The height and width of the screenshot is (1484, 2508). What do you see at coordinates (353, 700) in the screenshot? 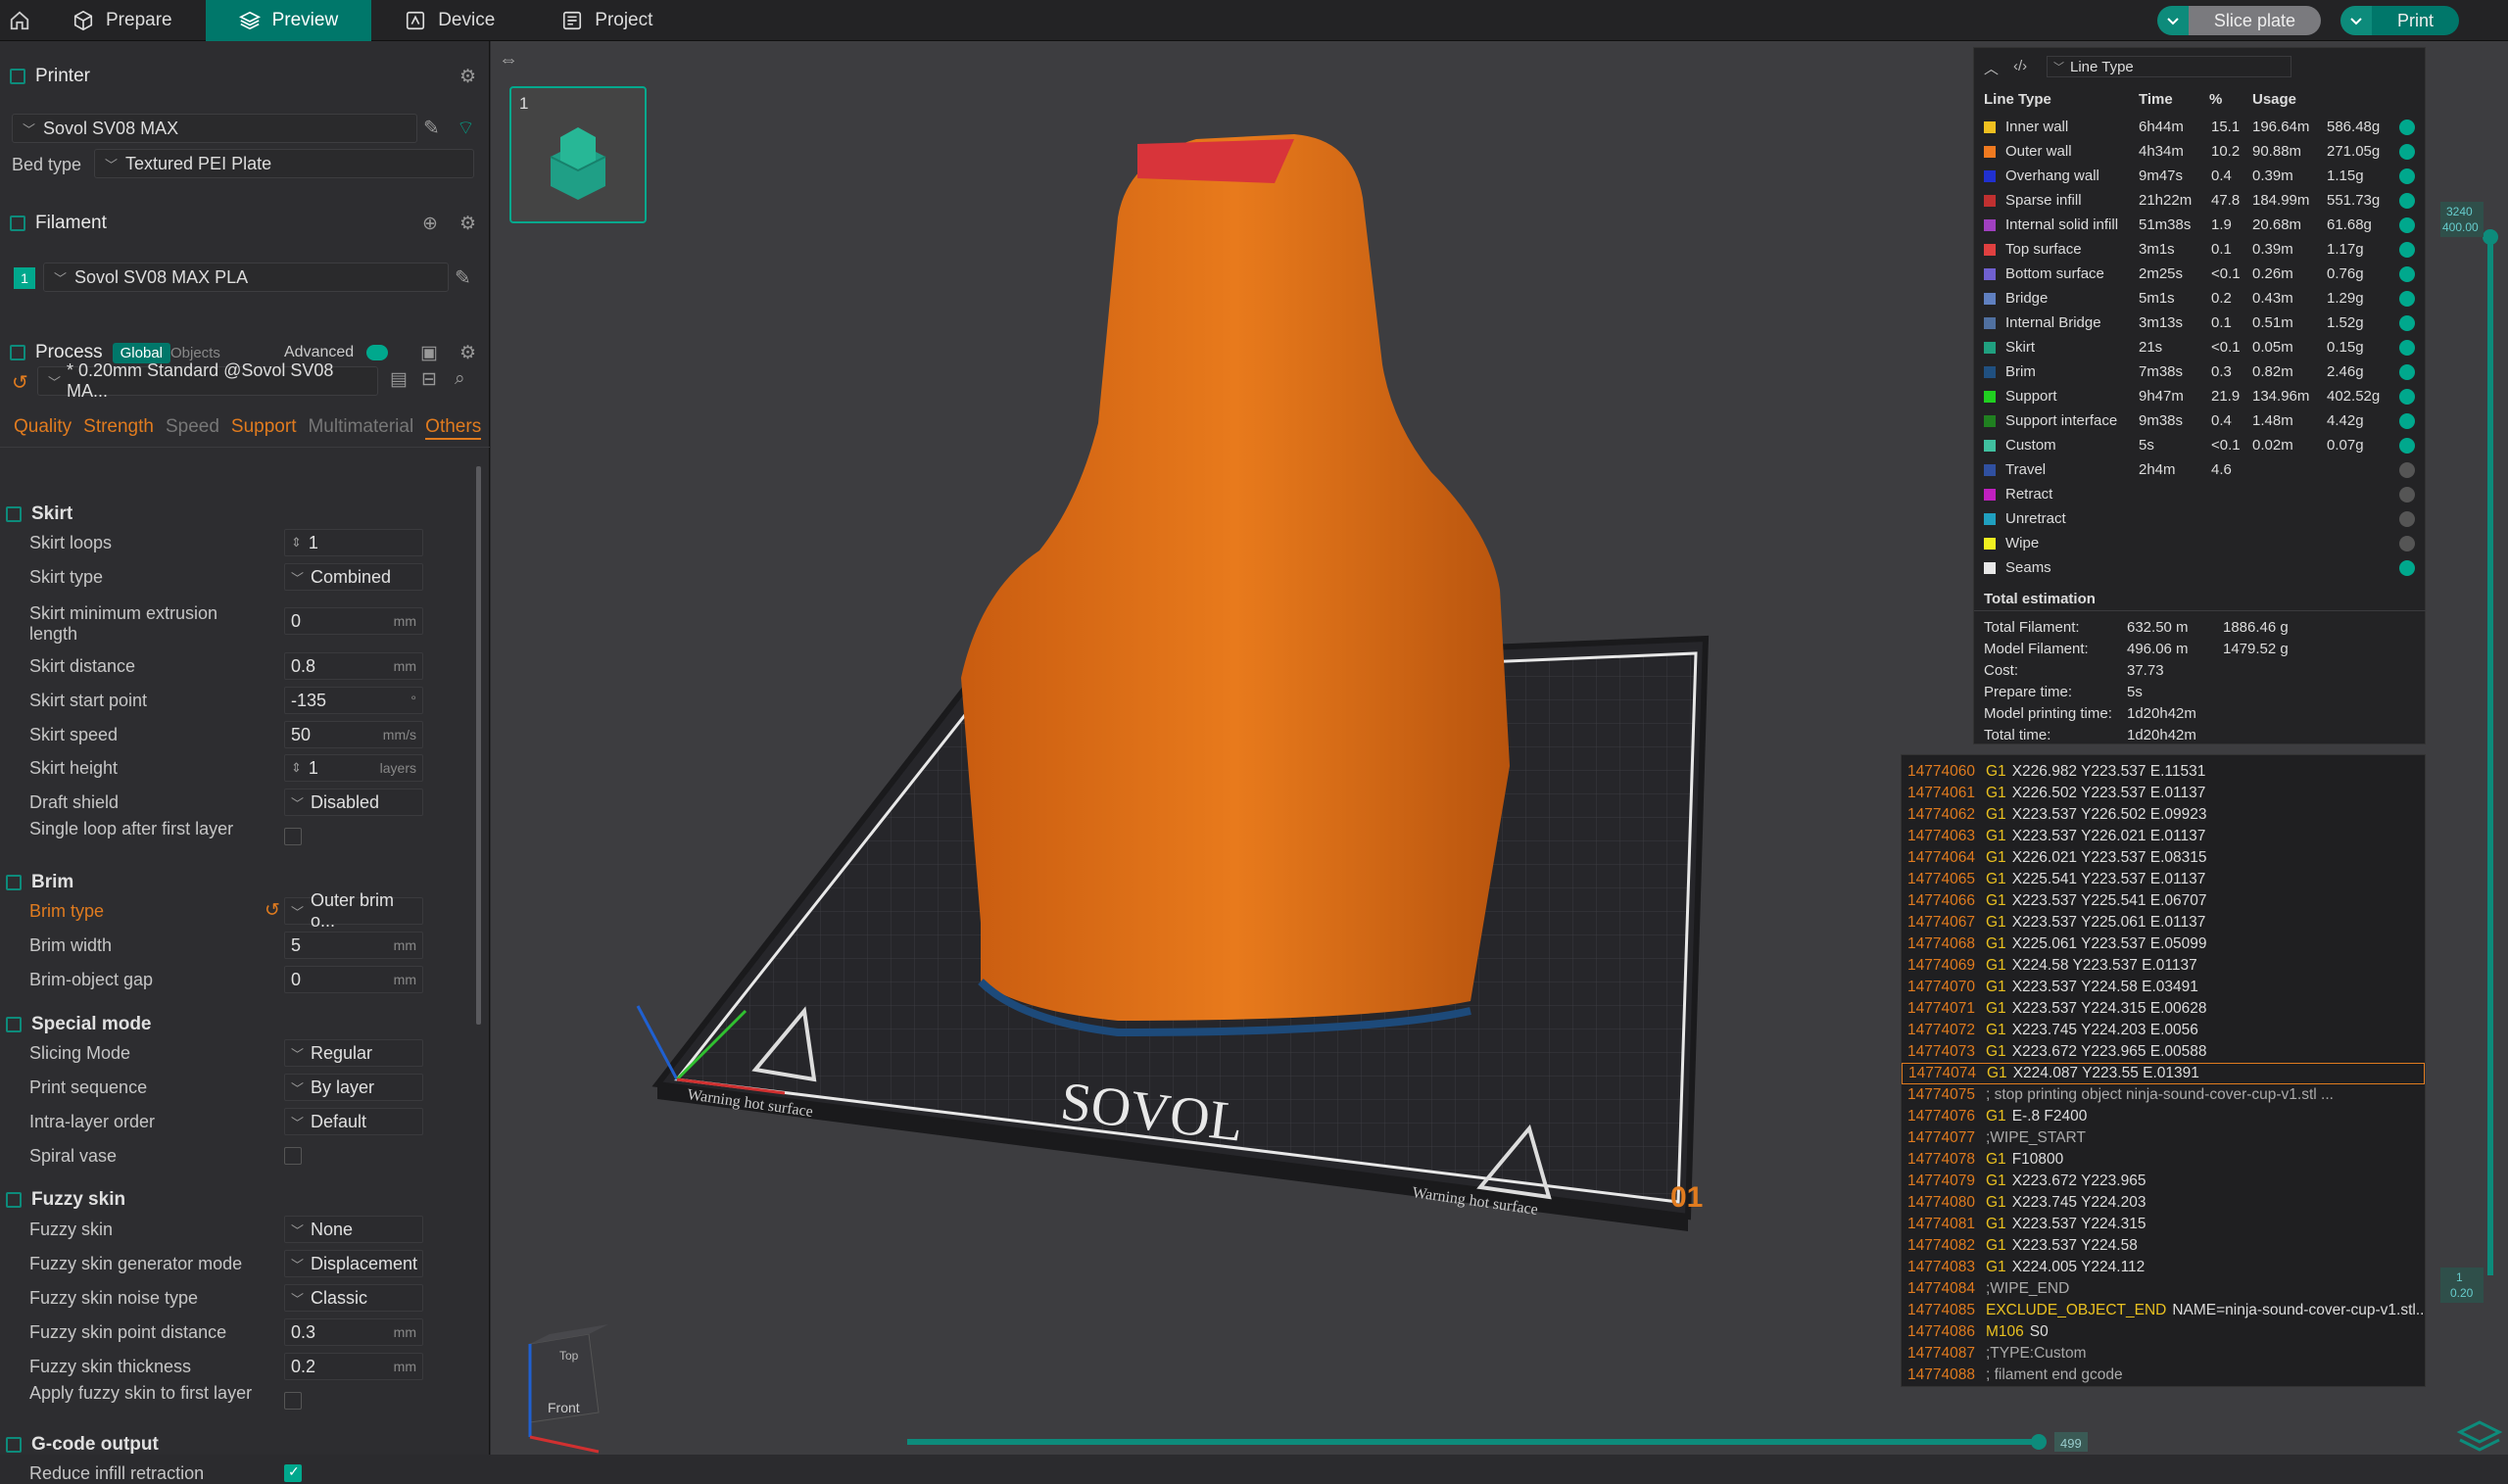
I see `param-input: -135 °` at bounding box center [353, 700].